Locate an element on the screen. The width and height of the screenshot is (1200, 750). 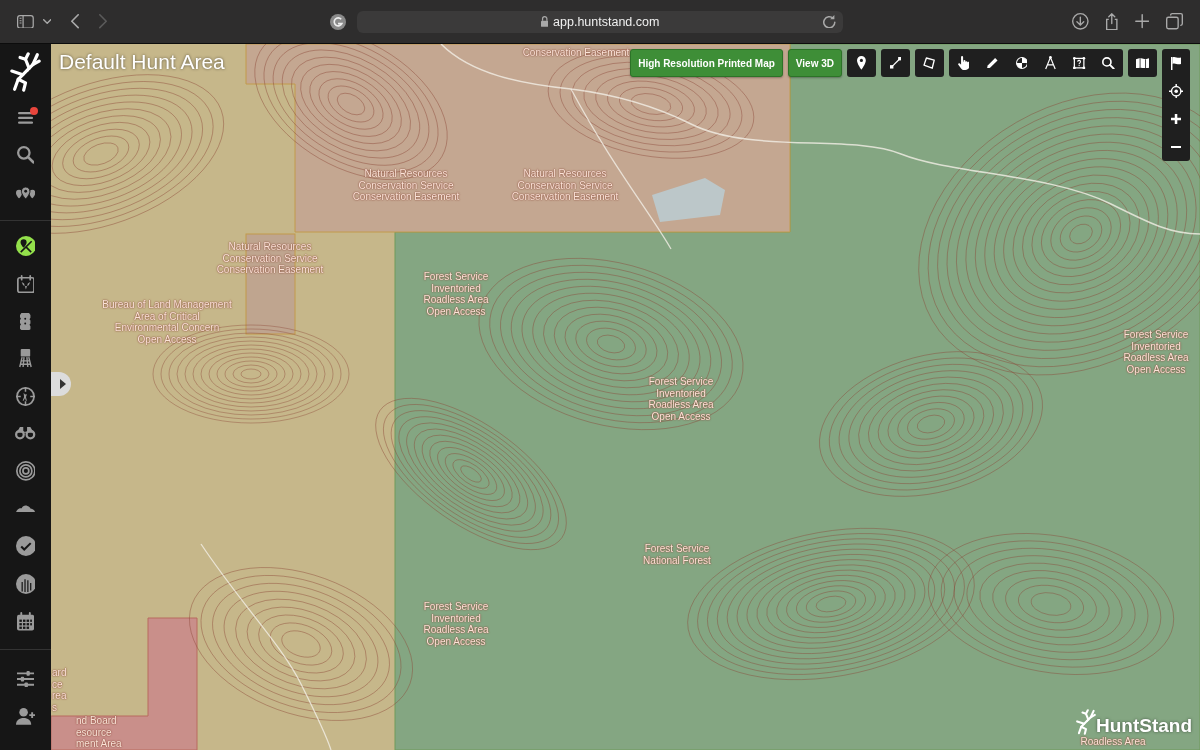
zoom-out-icon is located at coordinates (1176, 147).